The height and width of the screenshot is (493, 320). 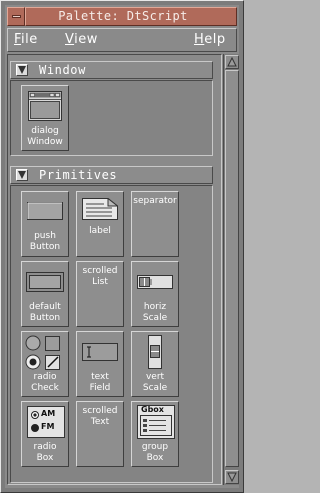 I want to click on palette-item-radio-box: AM FM radio Box, so click(x=45, y=434).